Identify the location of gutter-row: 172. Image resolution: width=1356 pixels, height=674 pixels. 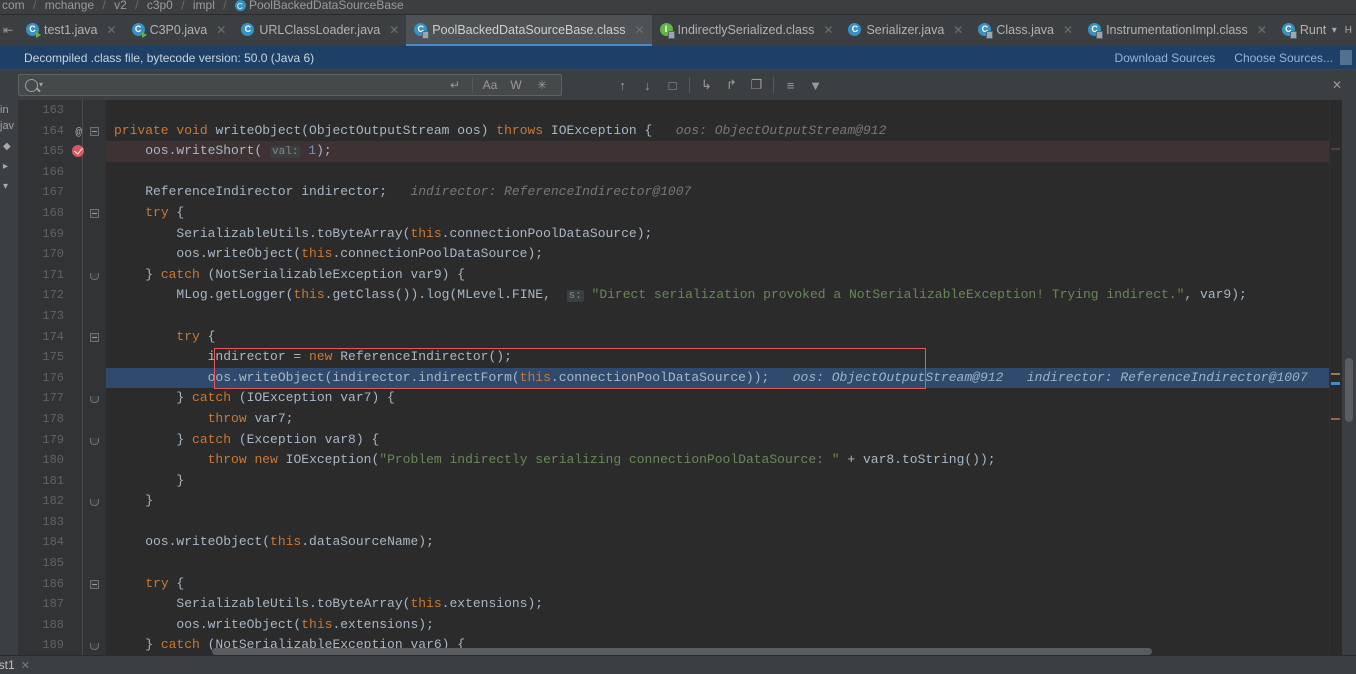
(62, 295).